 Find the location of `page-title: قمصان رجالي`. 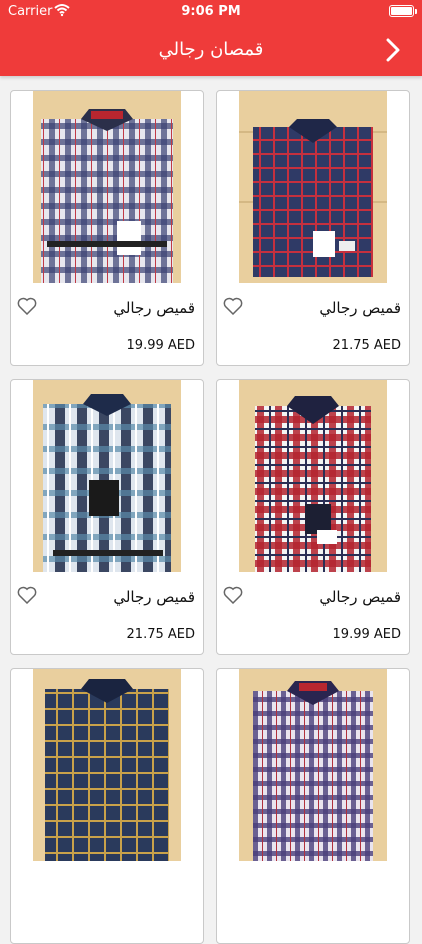

page-title: قمصان رجالي is located at coordinates (211, 49).